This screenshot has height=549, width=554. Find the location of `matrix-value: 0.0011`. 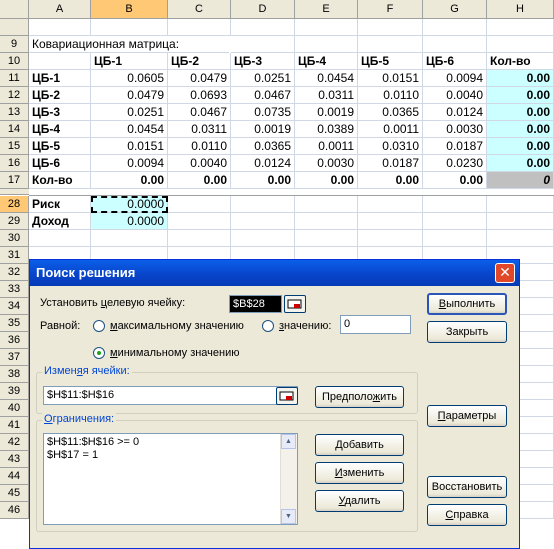

matrix-value: 0.0011 is located at coordinates (326, 146).